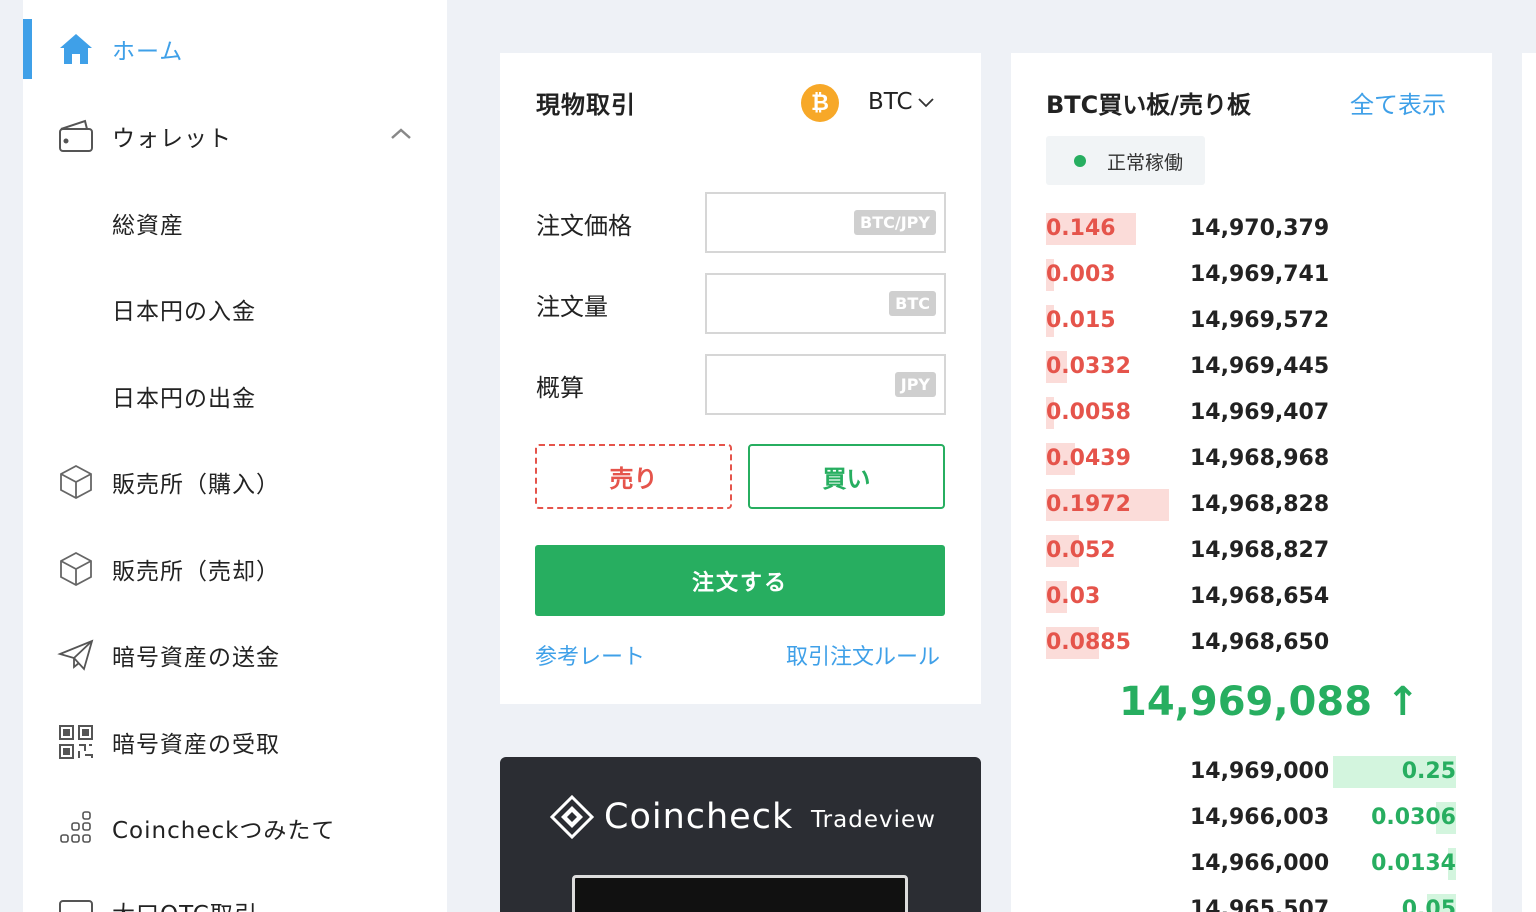 Image resolution: width=1536 pixels, height=912 pixels. Describe the element at coordinates (1403, 702) in the screenshot. I see `arrow-up-icon: ↑` at that location.